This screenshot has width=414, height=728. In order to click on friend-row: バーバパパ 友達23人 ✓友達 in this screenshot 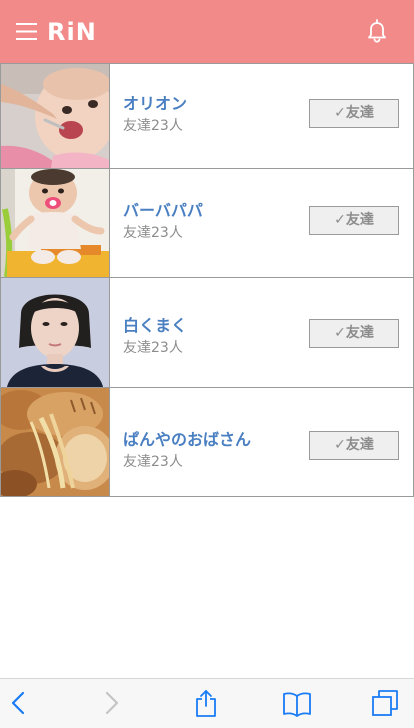, I will do `click(207, 222)`.